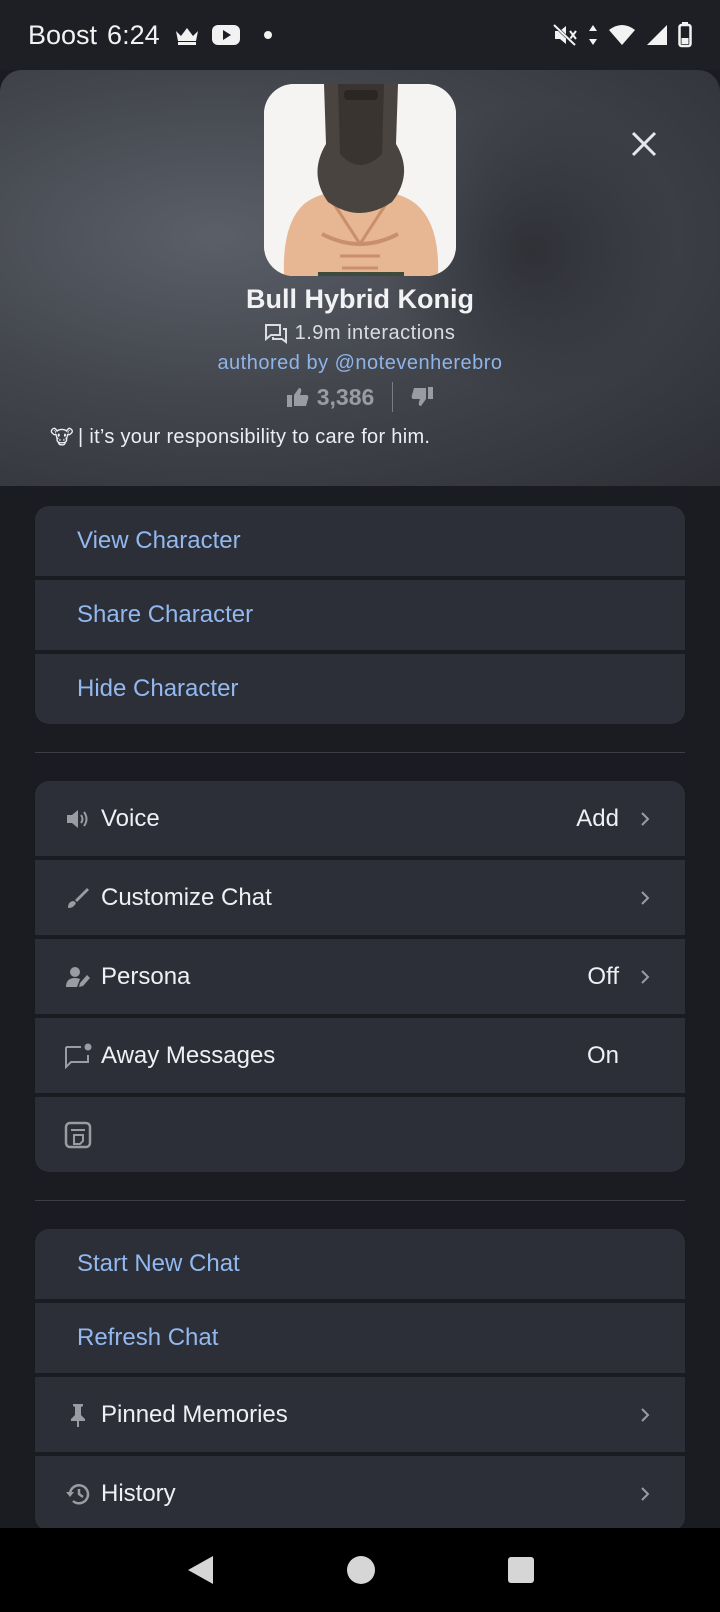 Image resolution: width=720 pixels, height=1612 pixels. Describe the element at coordinates (78, 1415) in the screenshot. I see `pin-icon` at that location.